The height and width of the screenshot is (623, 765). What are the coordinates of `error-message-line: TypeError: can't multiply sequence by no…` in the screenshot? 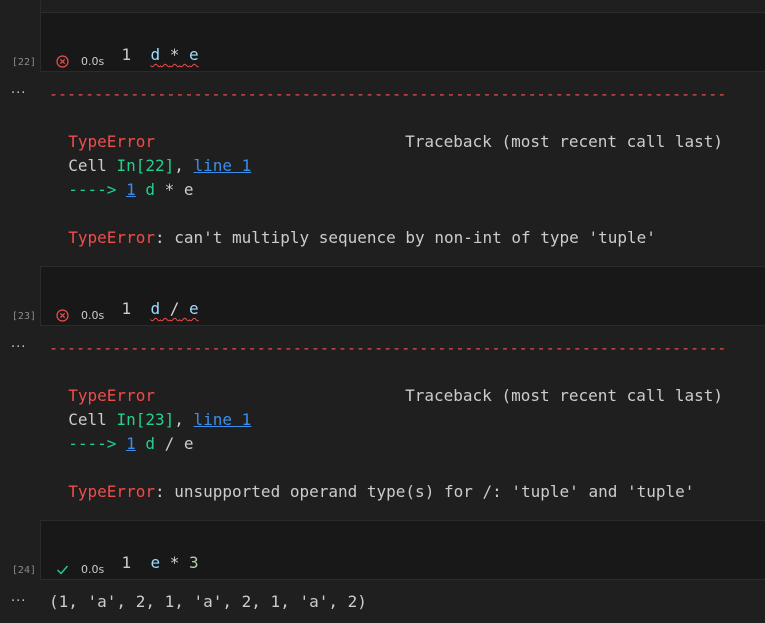 It's located at (352, 226).